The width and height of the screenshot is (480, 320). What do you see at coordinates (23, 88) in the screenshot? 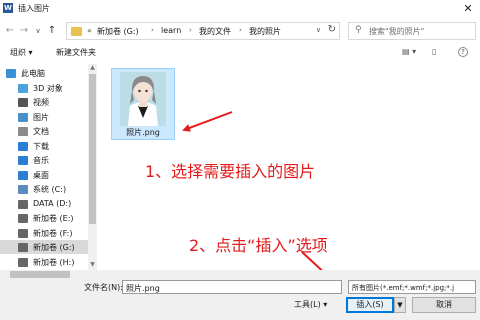
I see `3d-objects-icon` at bounding box center [23, 88].